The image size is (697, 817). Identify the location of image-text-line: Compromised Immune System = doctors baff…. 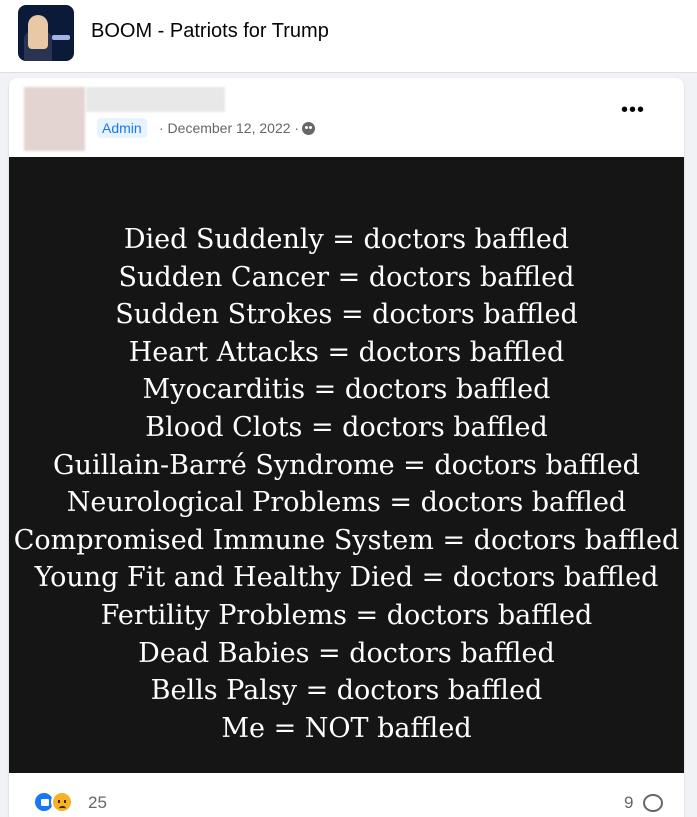
(346, 540).